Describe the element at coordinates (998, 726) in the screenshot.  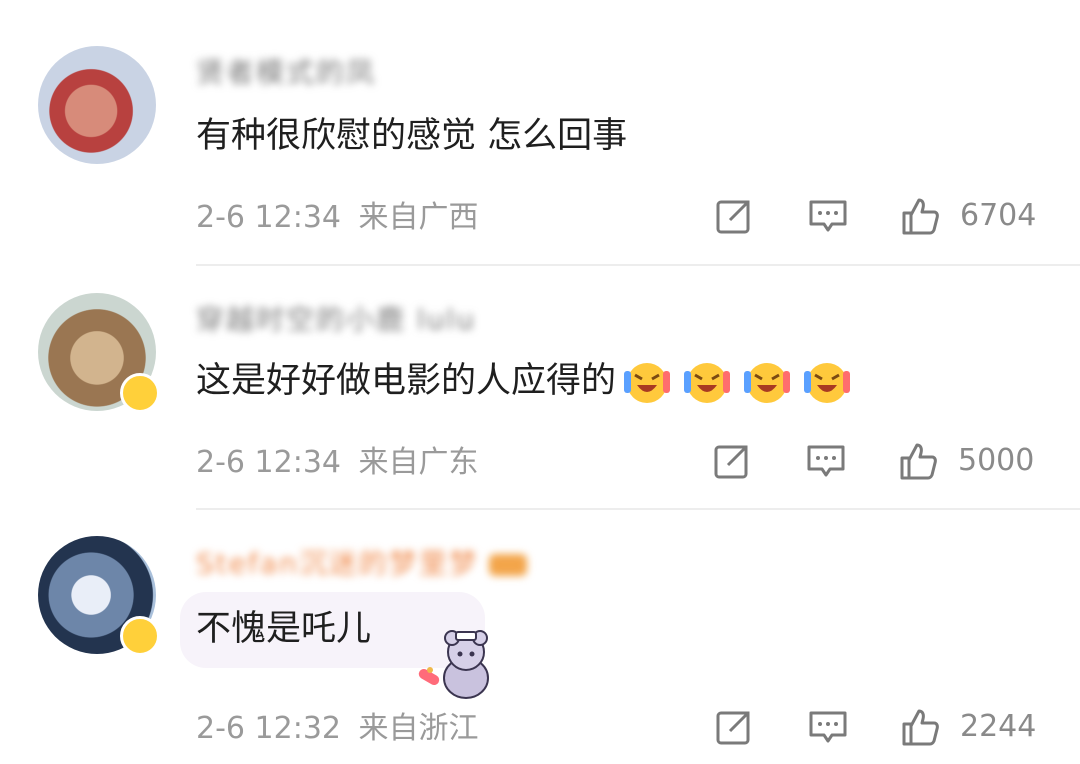
I see `like-count: 2244` at that location.